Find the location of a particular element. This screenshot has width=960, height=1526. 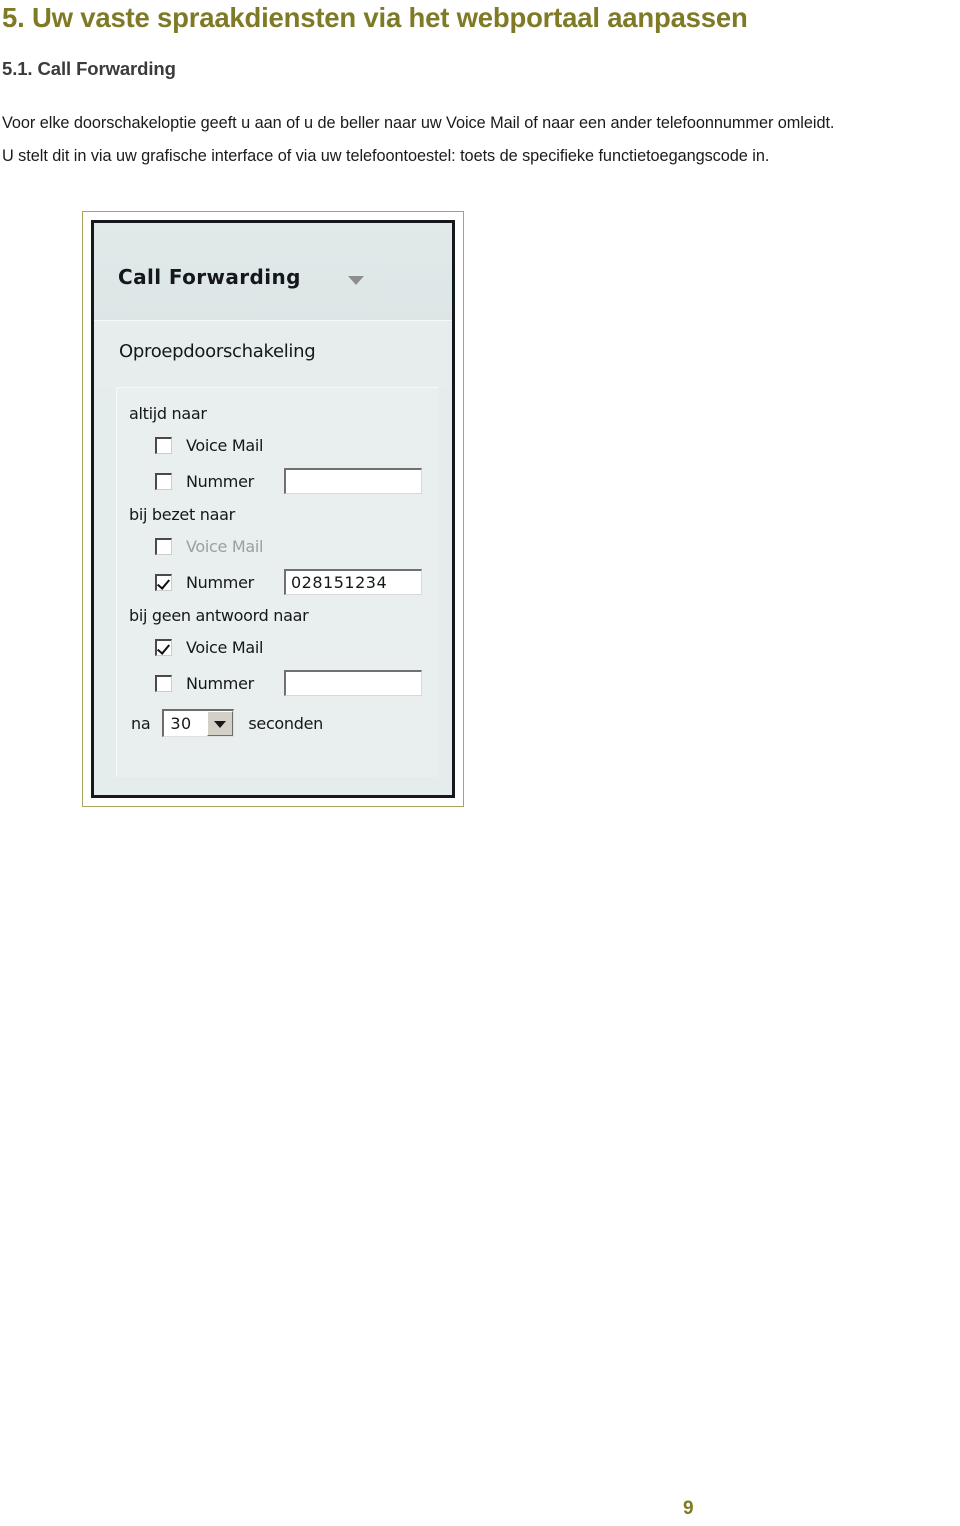

number-input-busy: 028151234 is located at coordinates (353, 582).